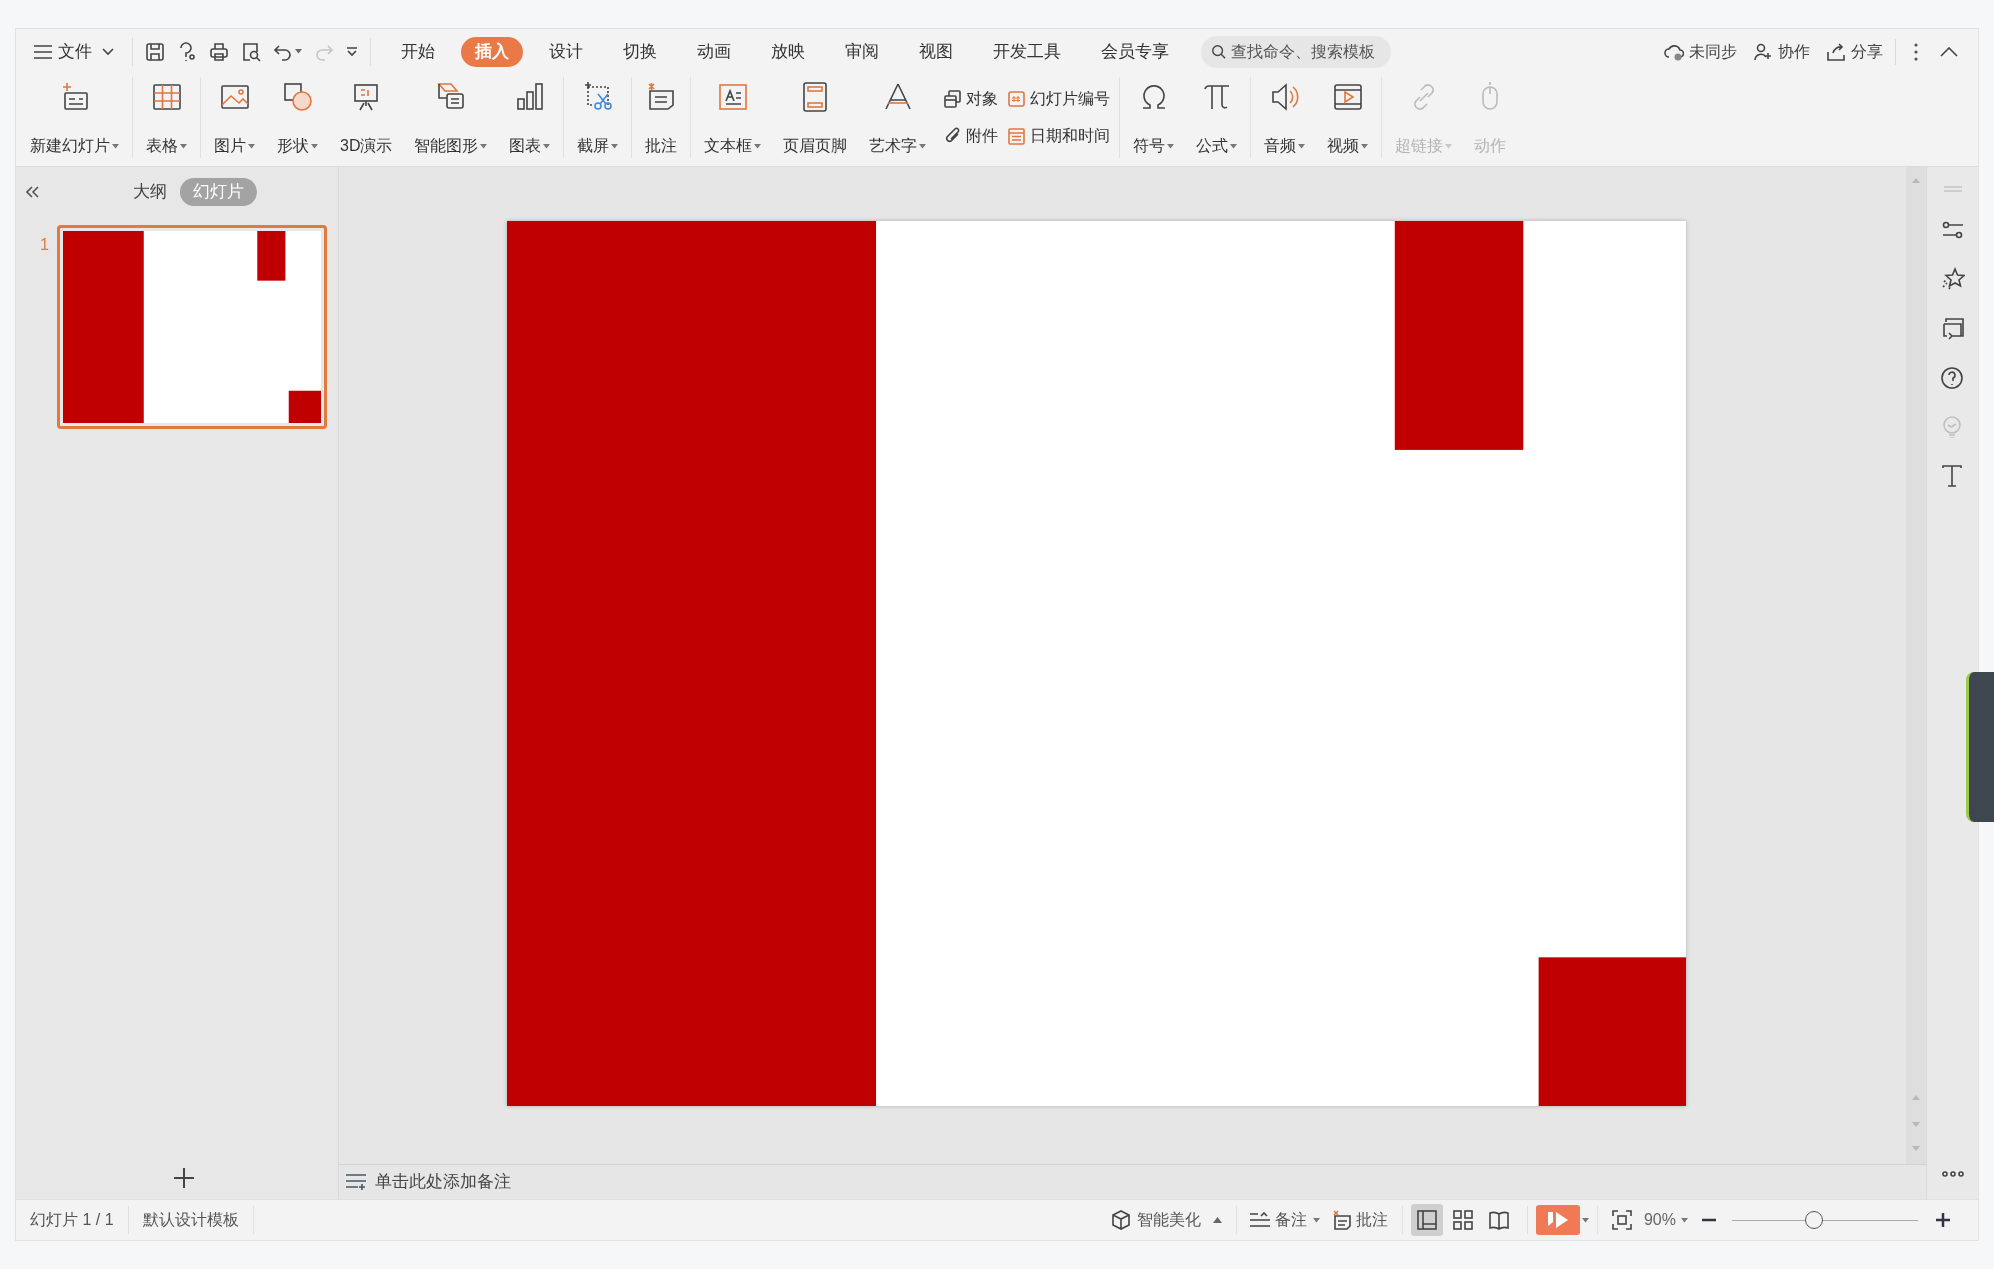 This screenshot has height=1269, width=1994. Describe the element at coordinates (1217, 117) in the screenshot. I see `ribbon-button: 公式` at that location.